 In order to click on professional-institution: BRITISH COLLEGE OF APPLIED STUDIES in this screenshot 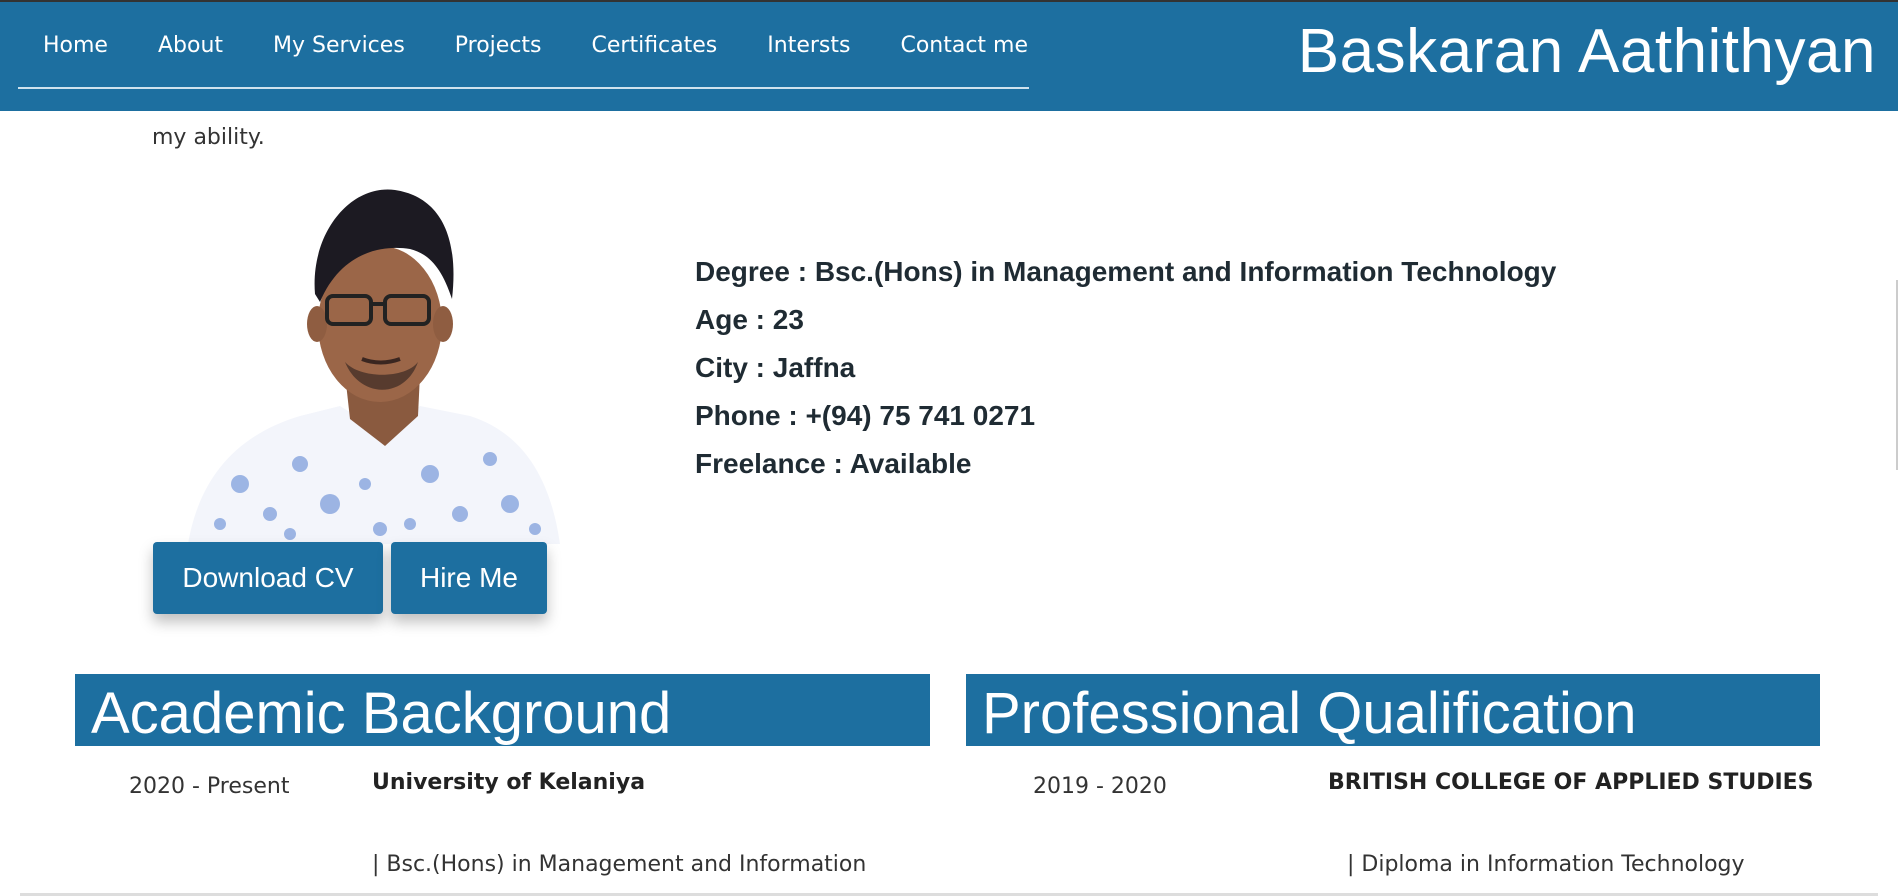, I will do `click(1571, 782)`.